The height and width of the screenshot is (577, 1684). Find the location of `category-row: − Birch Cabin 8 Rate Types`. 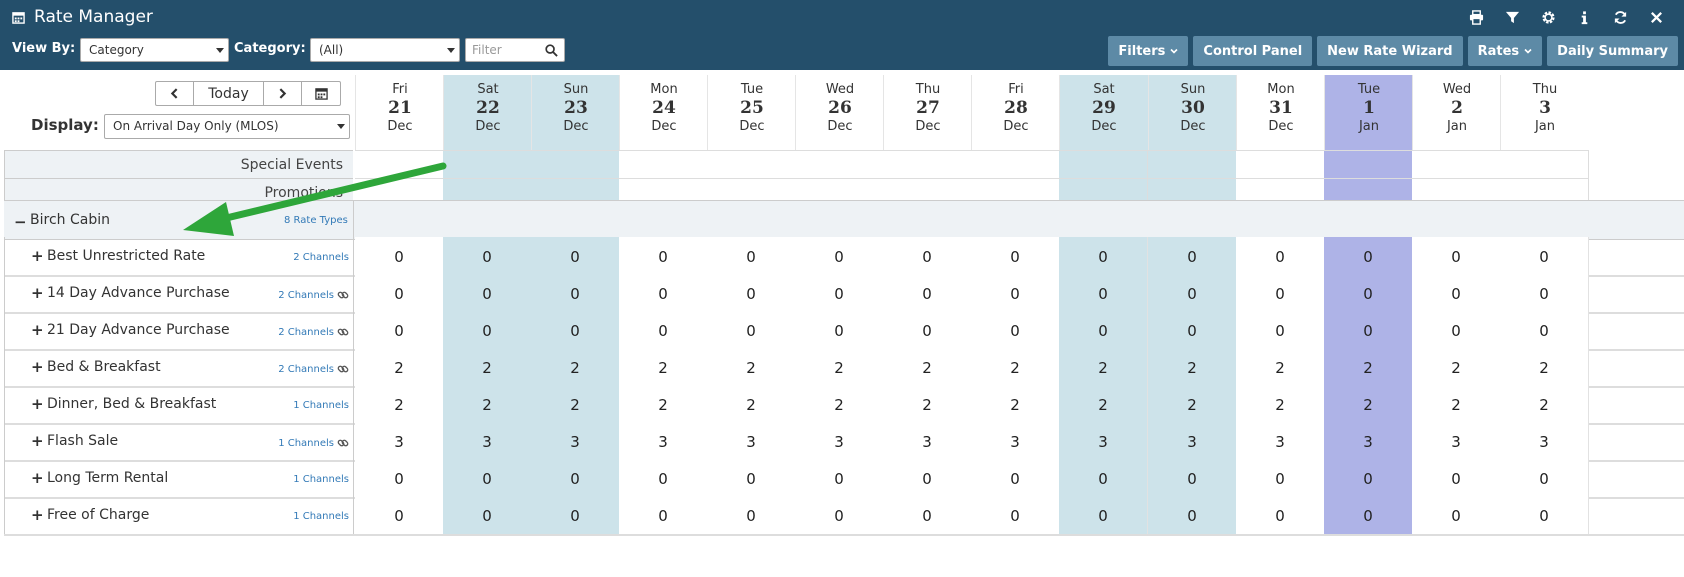

category-row: − Birch Cabin 8 Rate Types is located at coordinates (844, 220).